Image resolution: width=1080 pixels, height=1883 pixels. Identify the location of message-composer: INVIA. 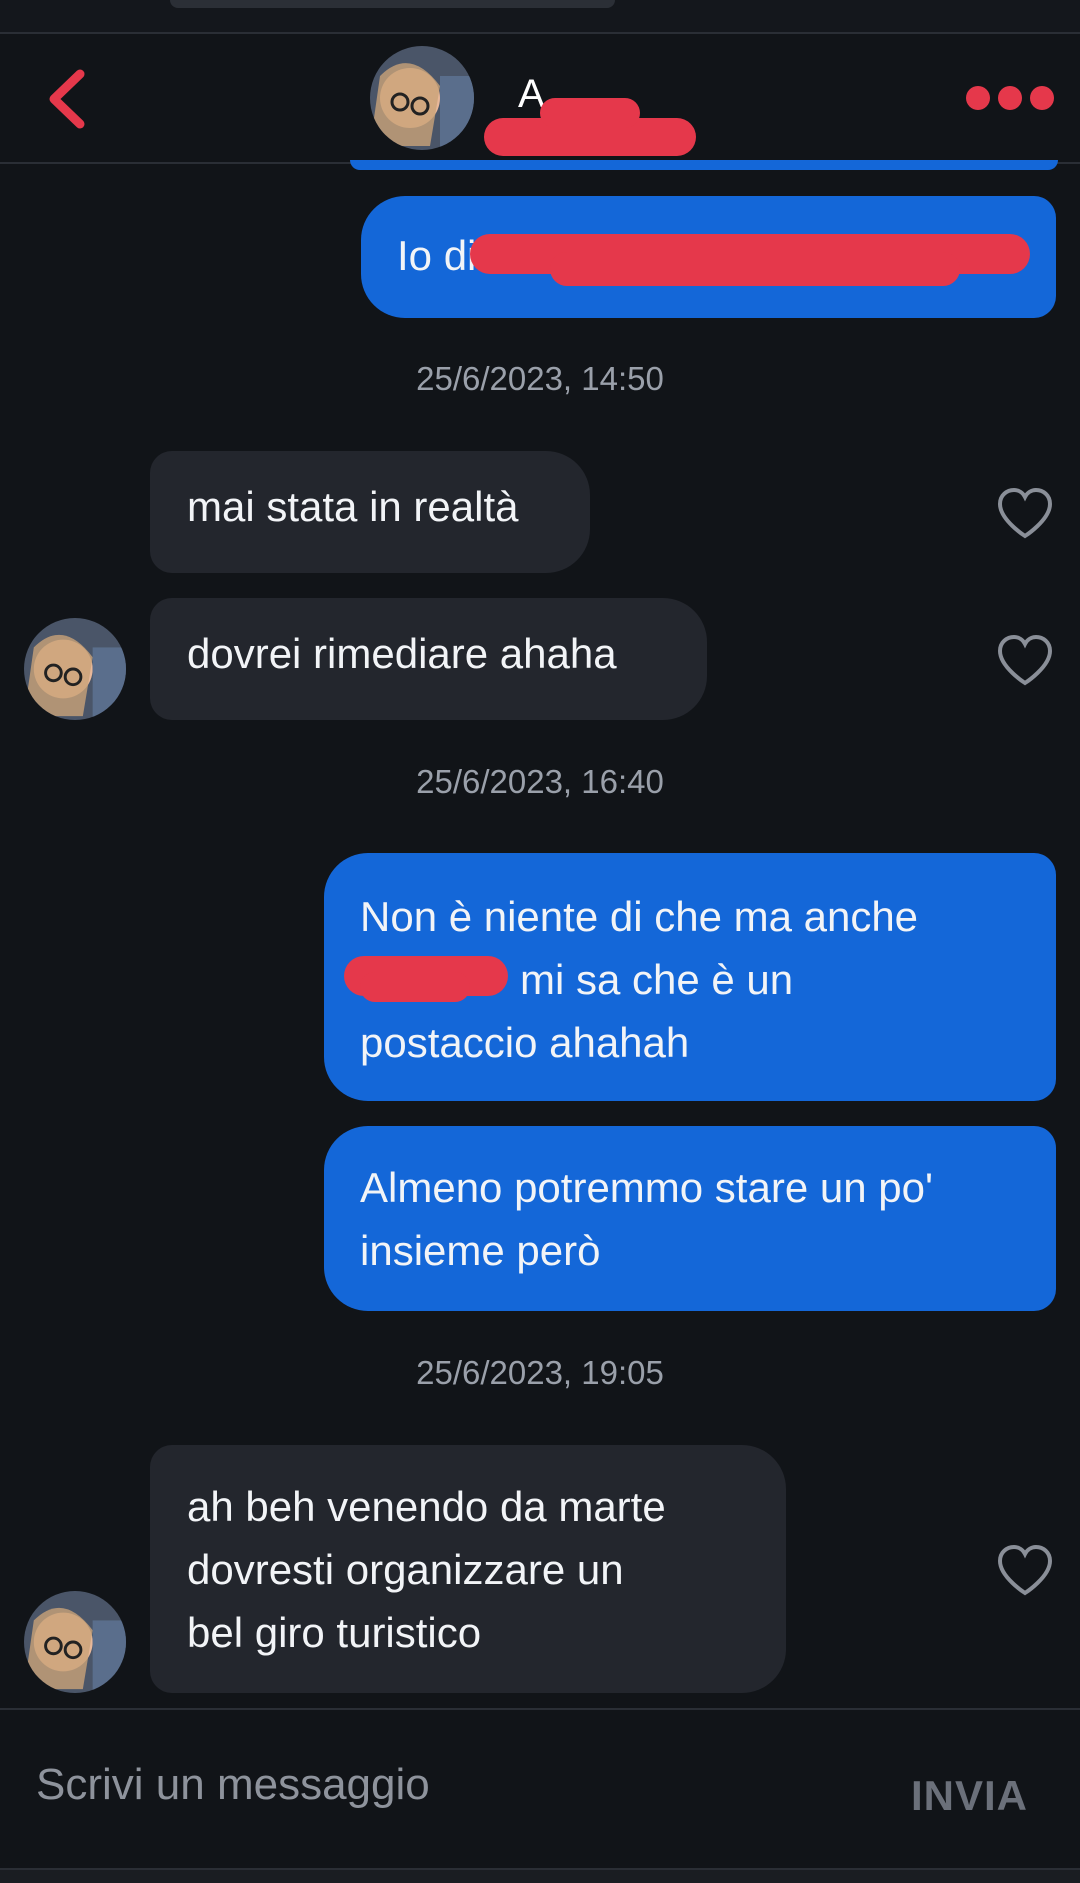
(540, 1789).